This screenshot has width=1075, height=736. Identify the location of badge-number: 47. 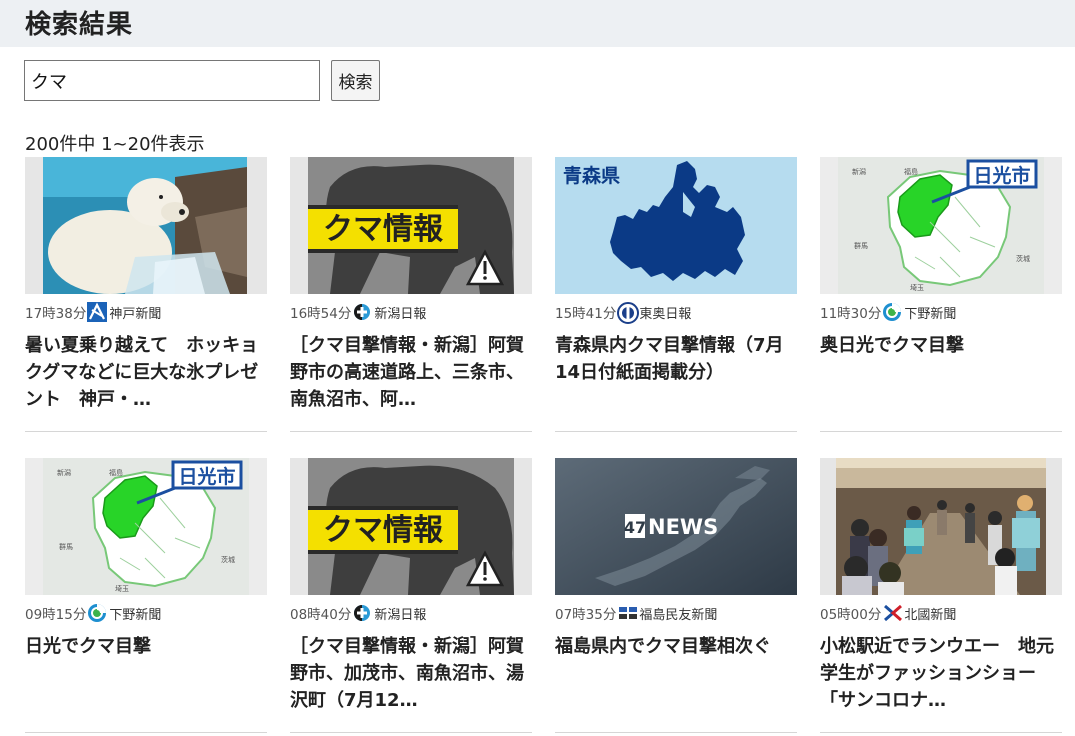
(635, 527).